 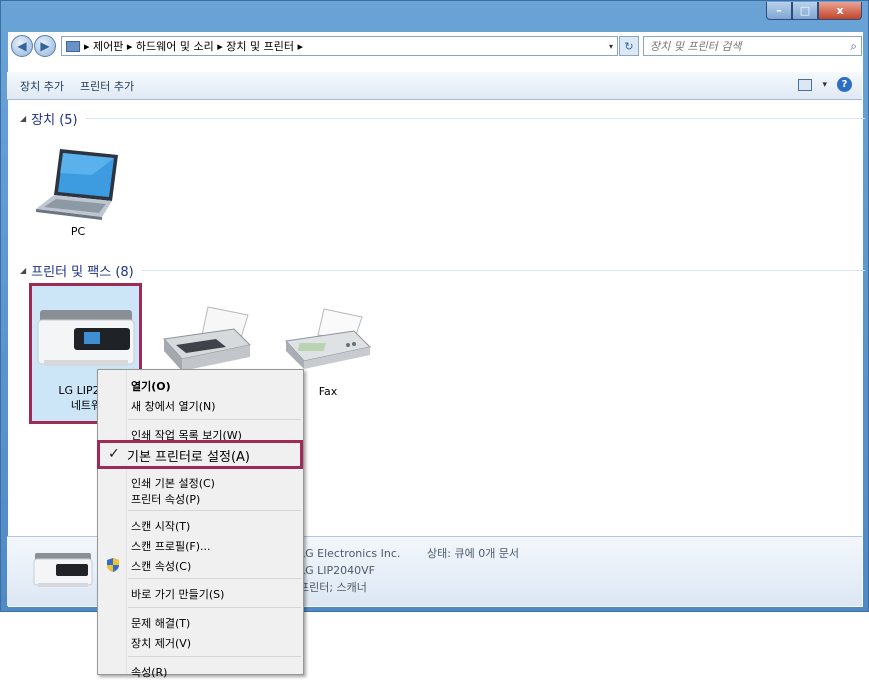 What do you see at coordinates (107, 86) in the screenshot?
I see `add-printer-button: 프린터 추가` at bounding box center [107, 86].